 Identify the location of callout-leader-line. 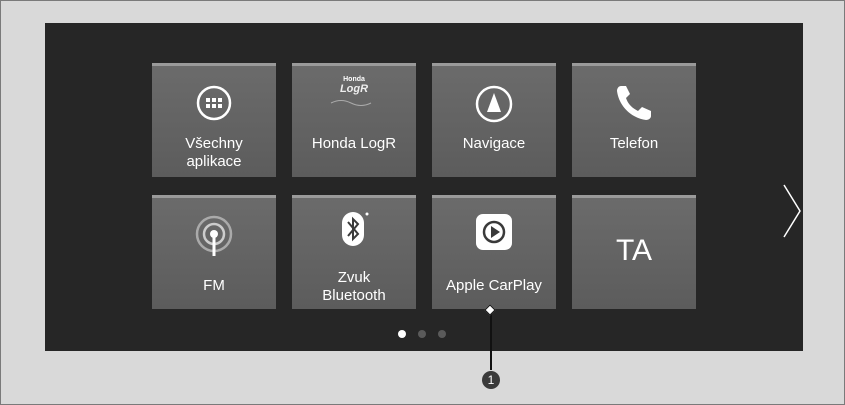
(491, 340).